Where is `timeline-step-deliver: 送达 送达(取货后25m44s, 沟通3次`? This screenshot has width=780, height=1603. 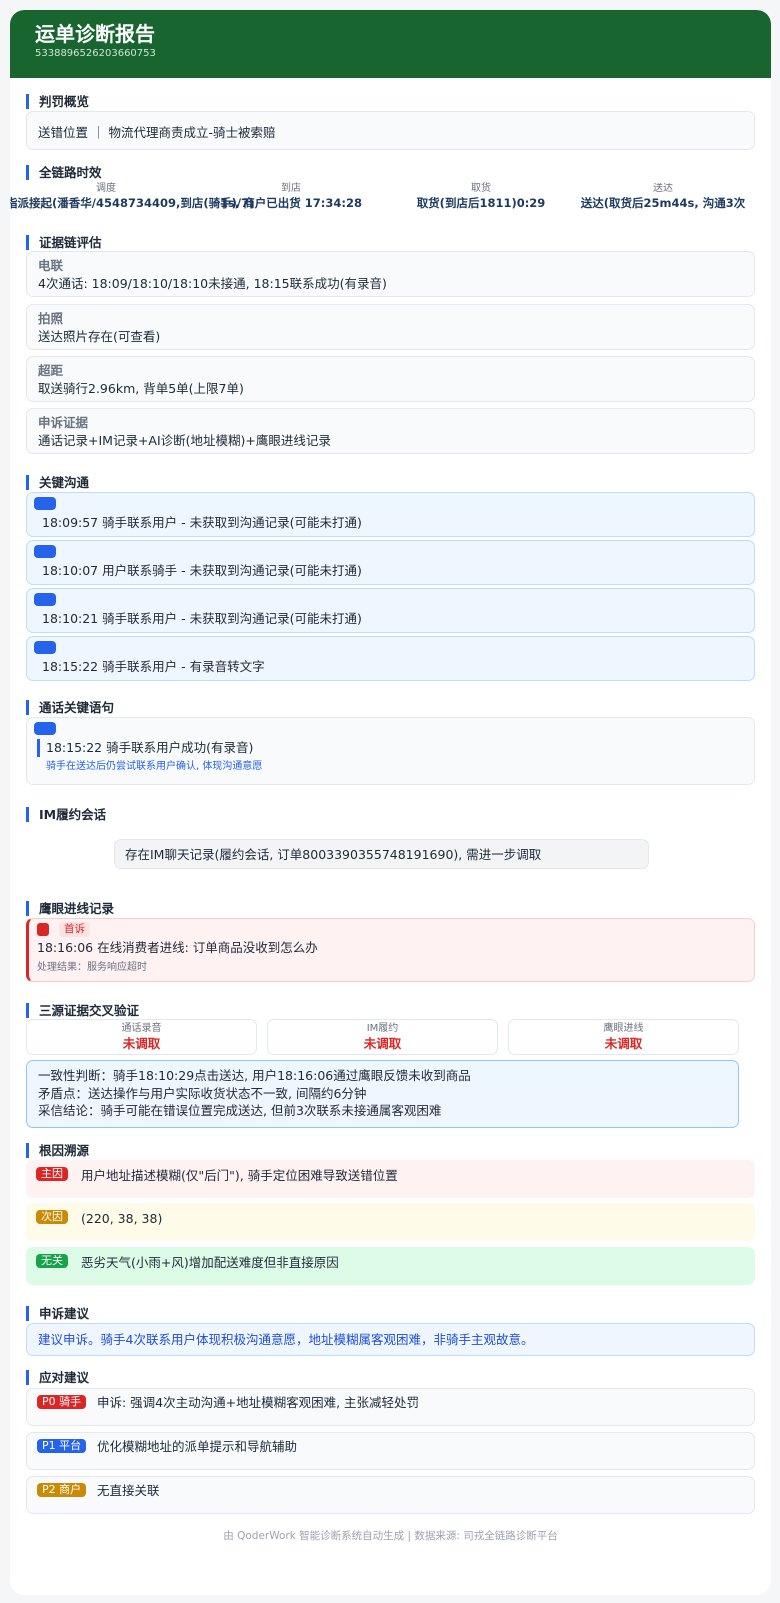
timeline-step-deliver: 送达 送达(取货后25m44s, 沟通3次 is located at coordinates (663, 197).